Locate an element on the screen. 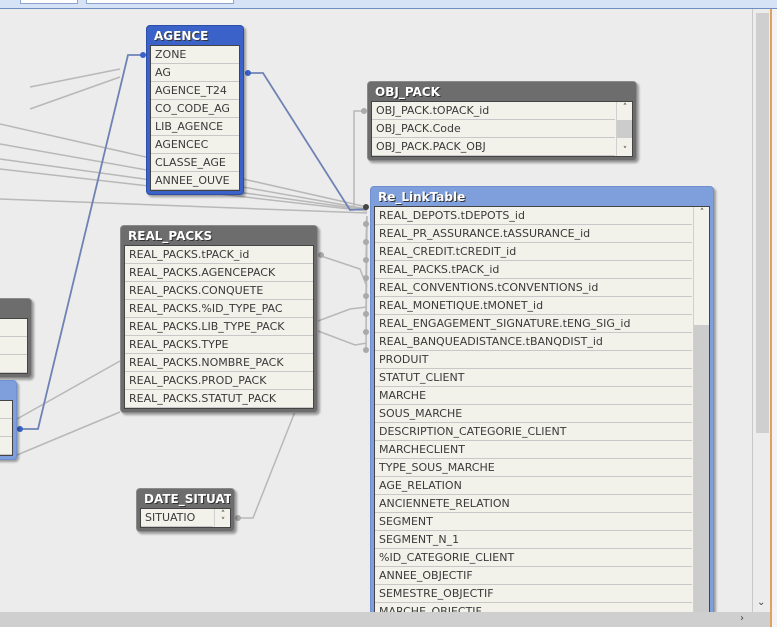 The width and height of the screenshot is (777, 627). field-row: AGENCEC is located at coordinates (195, 145).